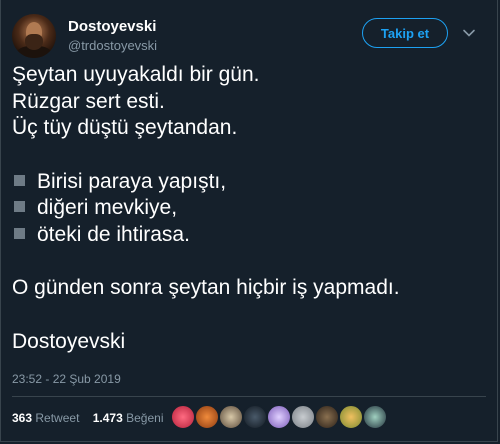 The image size is (500, 444). Describe the element at coordinates (112, 26) in the screenshot. I see `author-name: Dostoyevski` at that location.